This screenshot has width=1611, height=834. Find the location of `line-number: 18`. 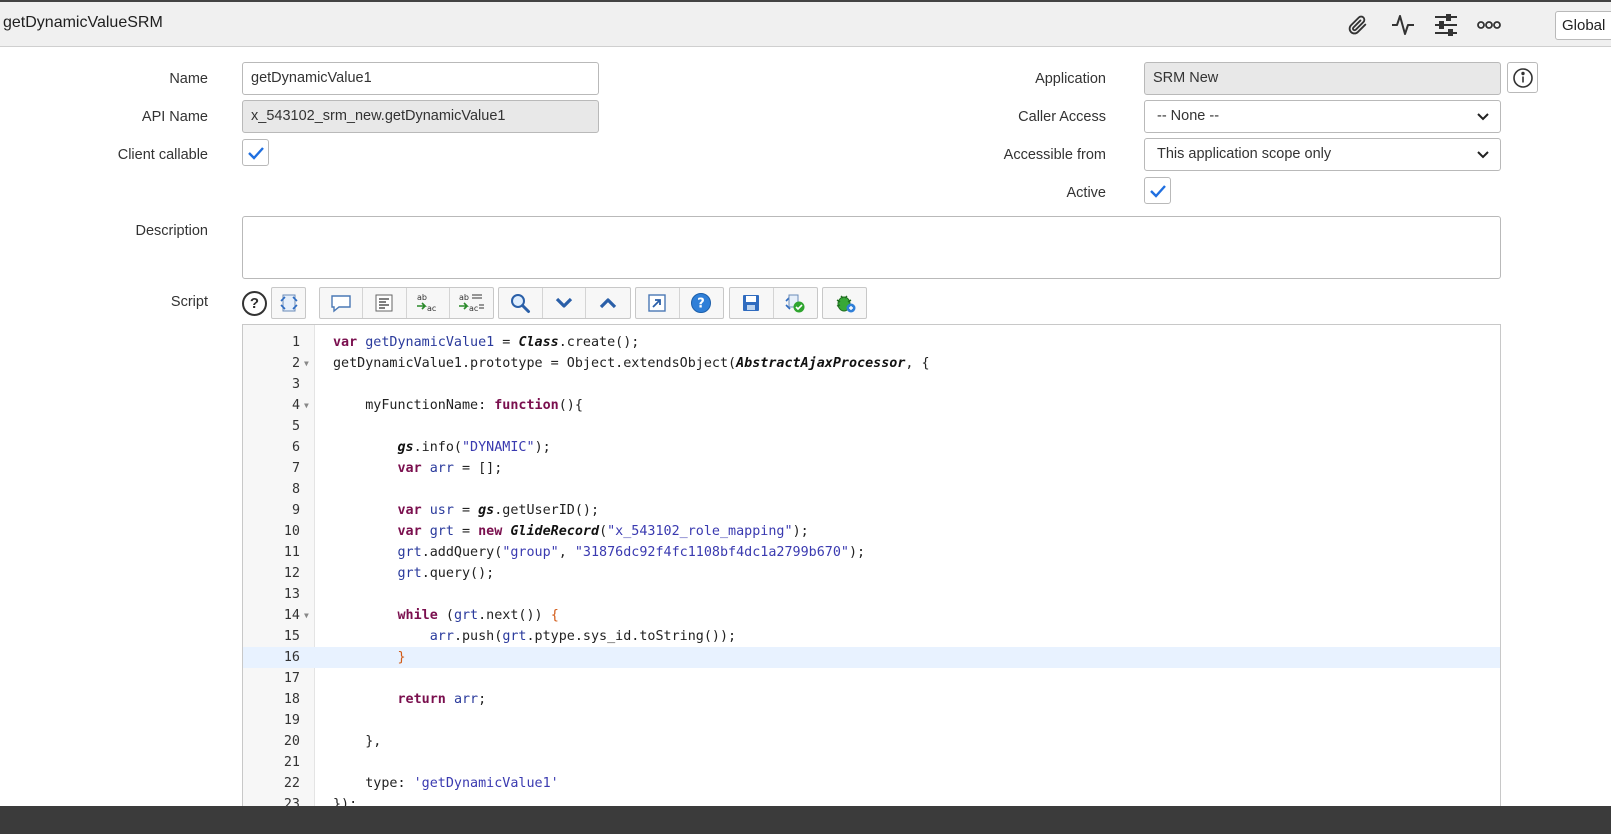

line-number: 18 is located at coordinates (291, 699).